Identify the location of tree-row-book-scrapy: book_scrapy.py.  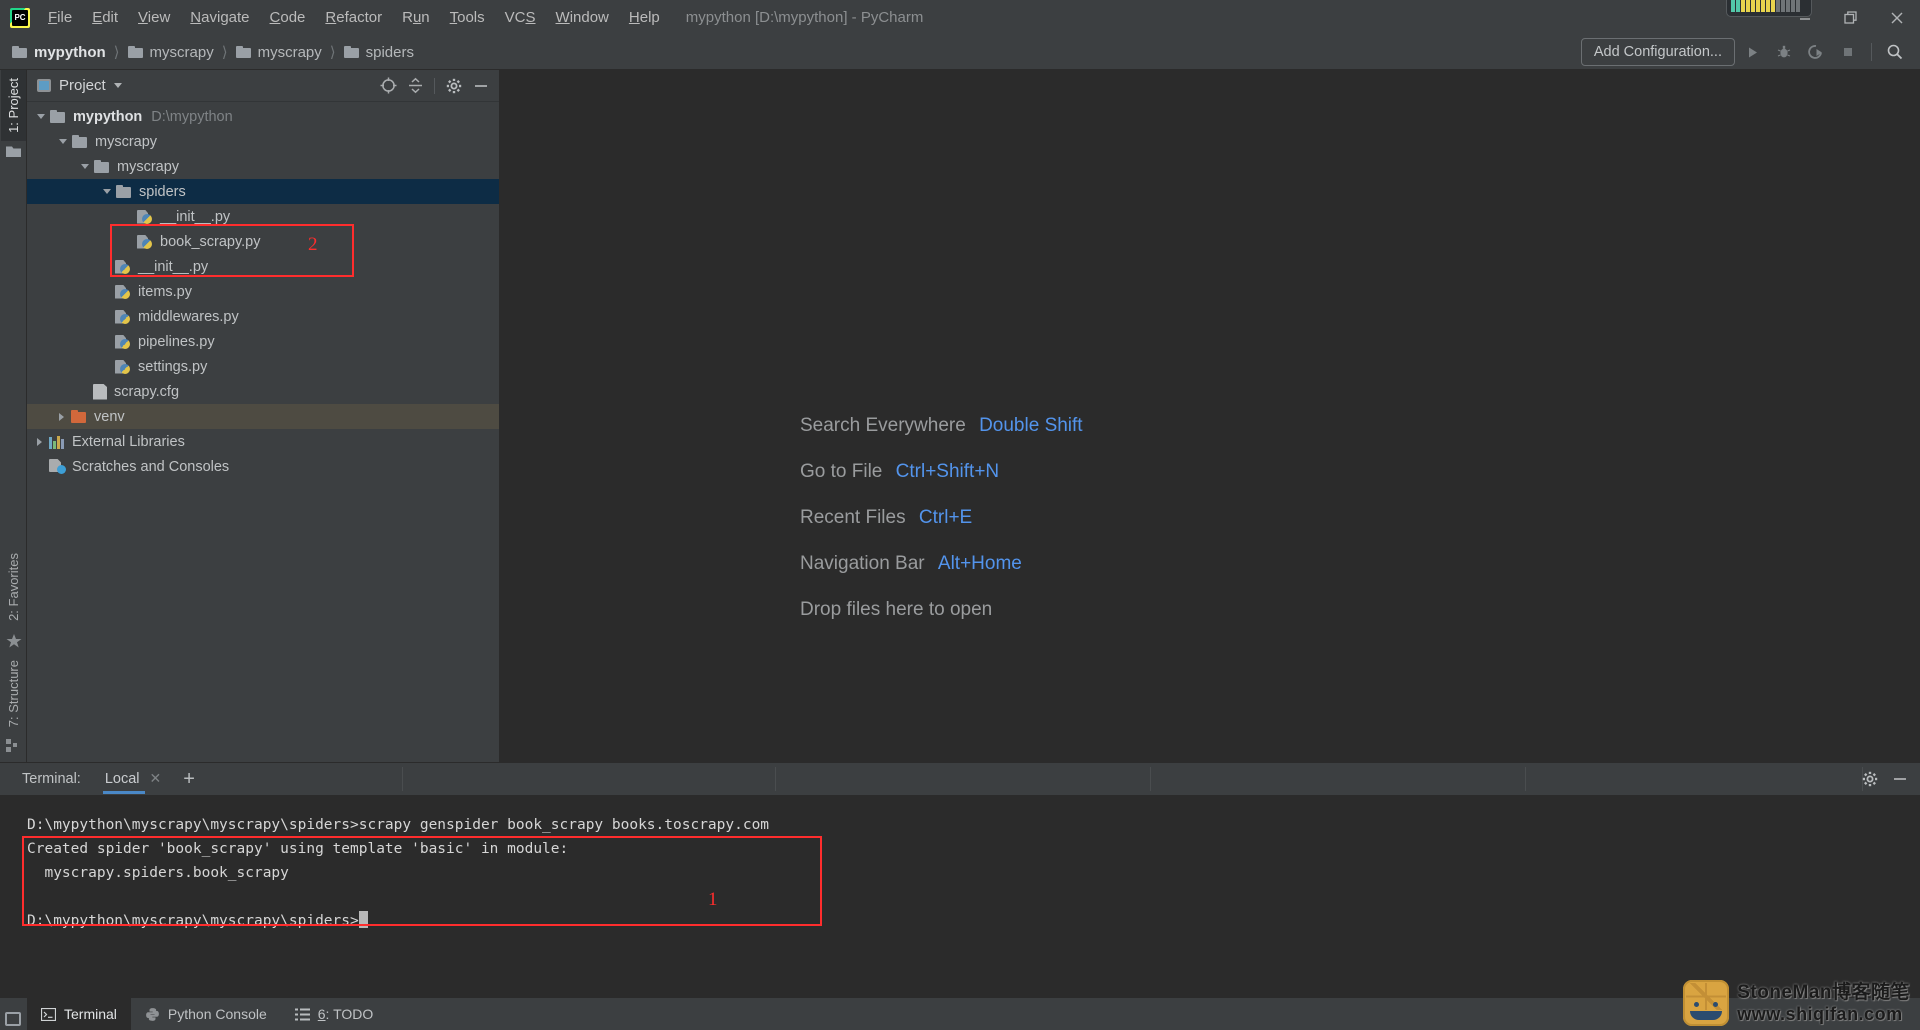
(263, 241).